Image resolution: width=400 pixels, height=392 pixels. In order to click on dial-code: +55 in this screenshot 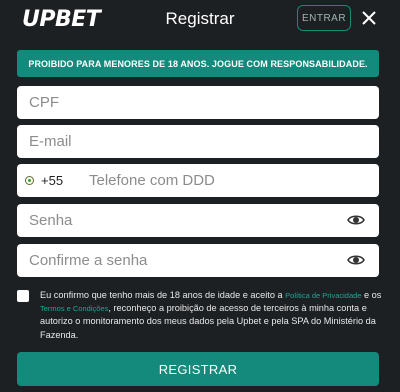, I will do `click(52, 180)`.